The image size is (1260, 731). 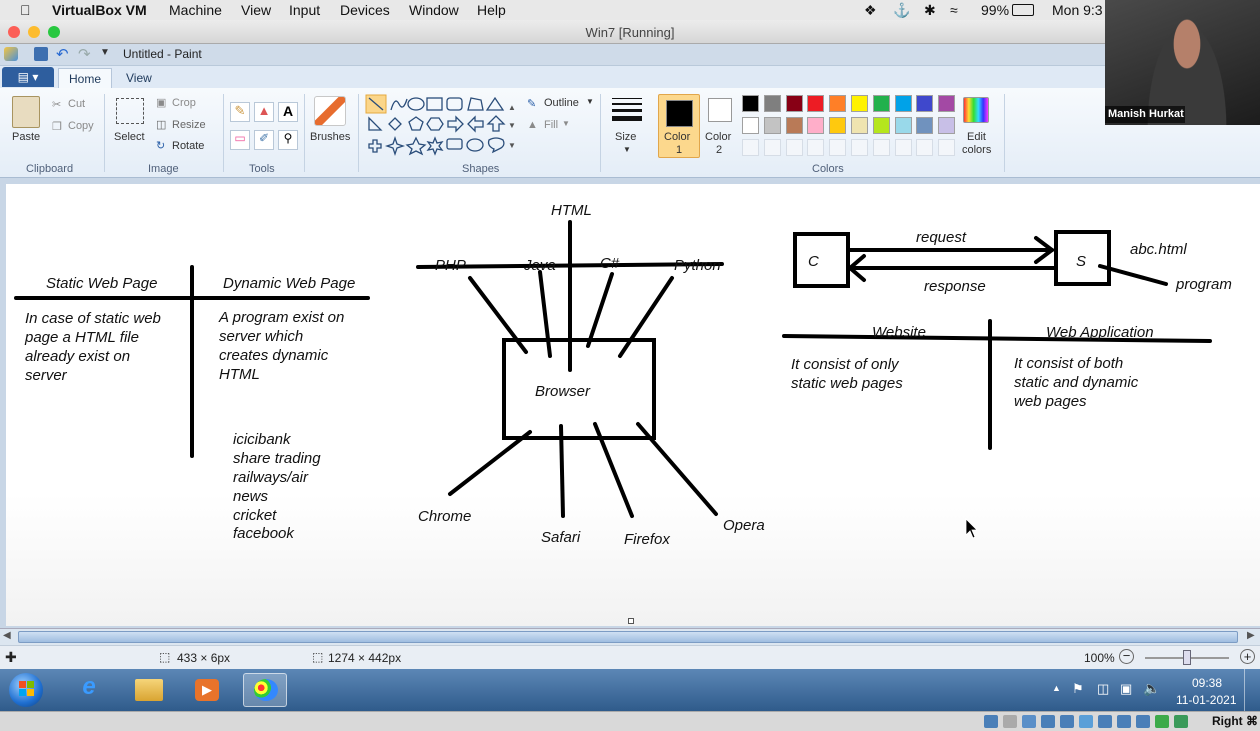 I want to click on text-tool-icon: A, so click(x=288, y=112).